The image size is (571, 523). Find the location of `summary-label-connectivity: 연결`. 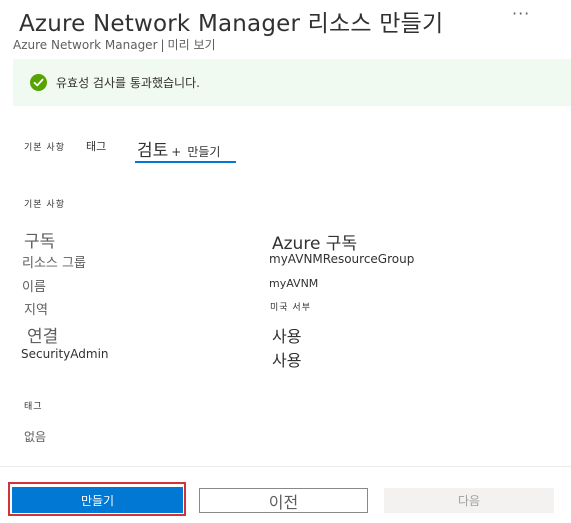

summary-label-connectivity: 연결 is located at coordinates (43, 337).